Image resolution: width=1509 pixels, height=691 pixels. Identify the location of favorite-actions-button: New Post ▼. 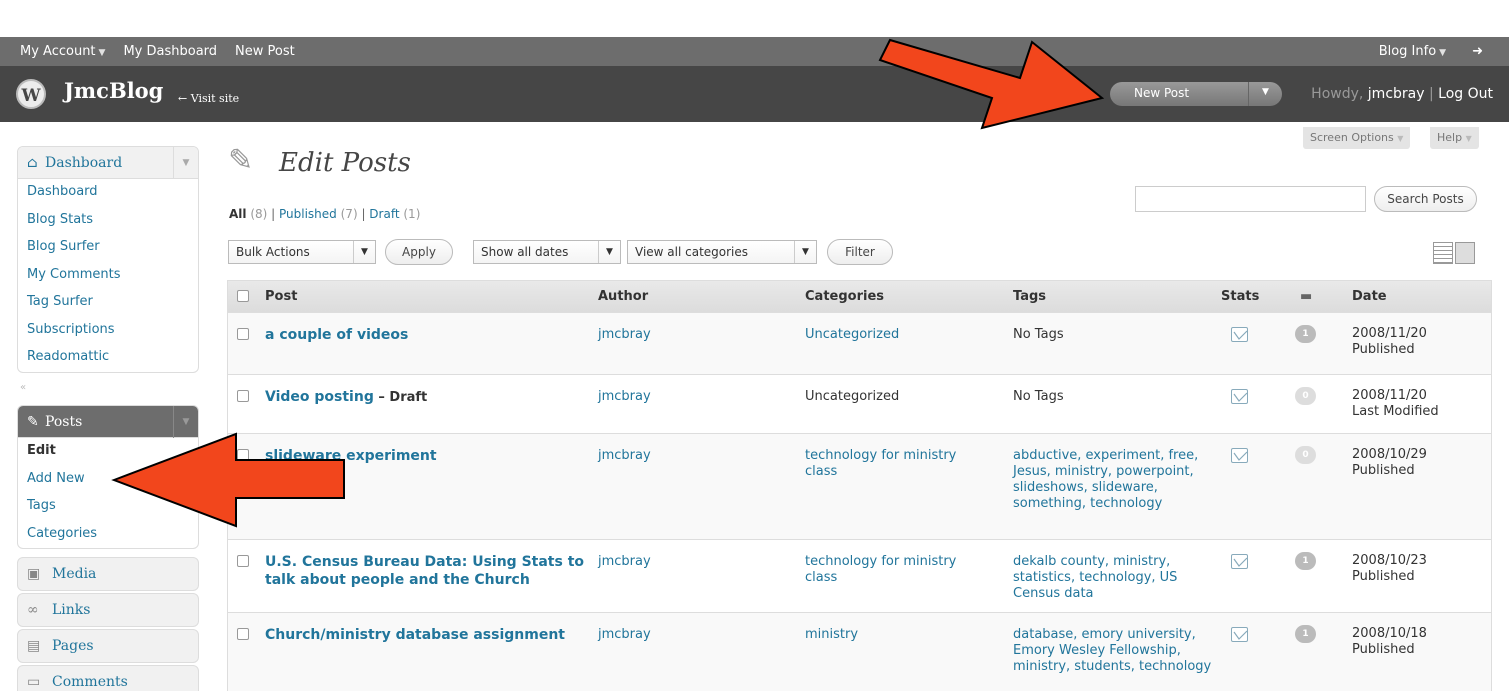
(1196, 94).